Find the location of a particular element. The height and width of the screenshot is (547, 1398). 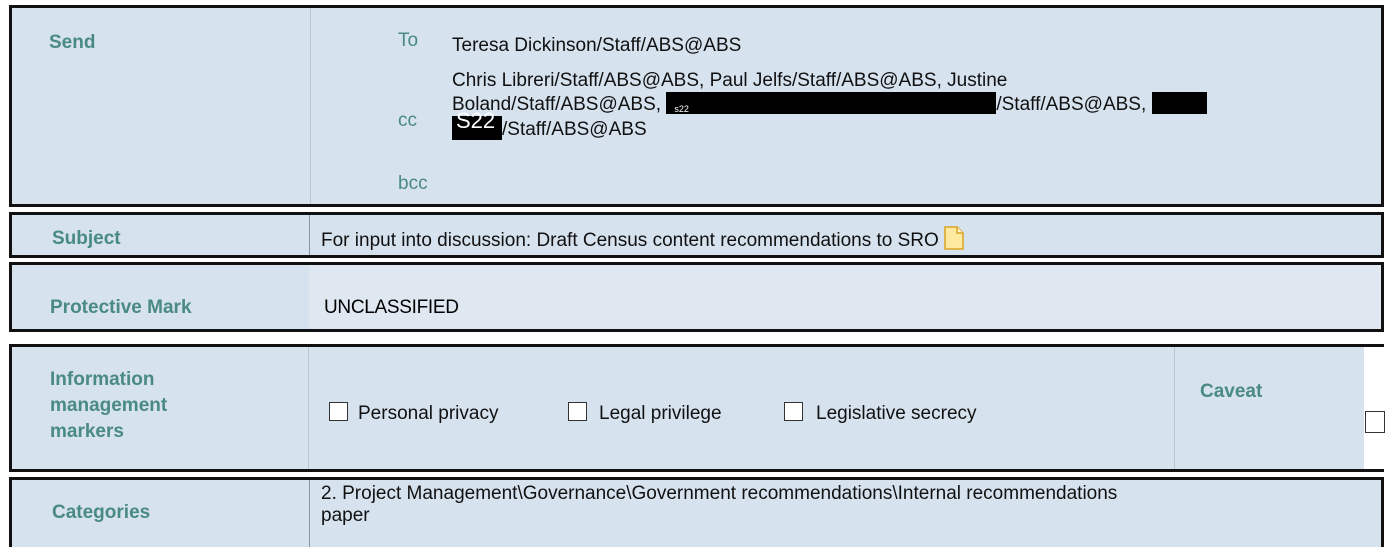

protective-mark-value-cell is located at coordinates (845, 297).